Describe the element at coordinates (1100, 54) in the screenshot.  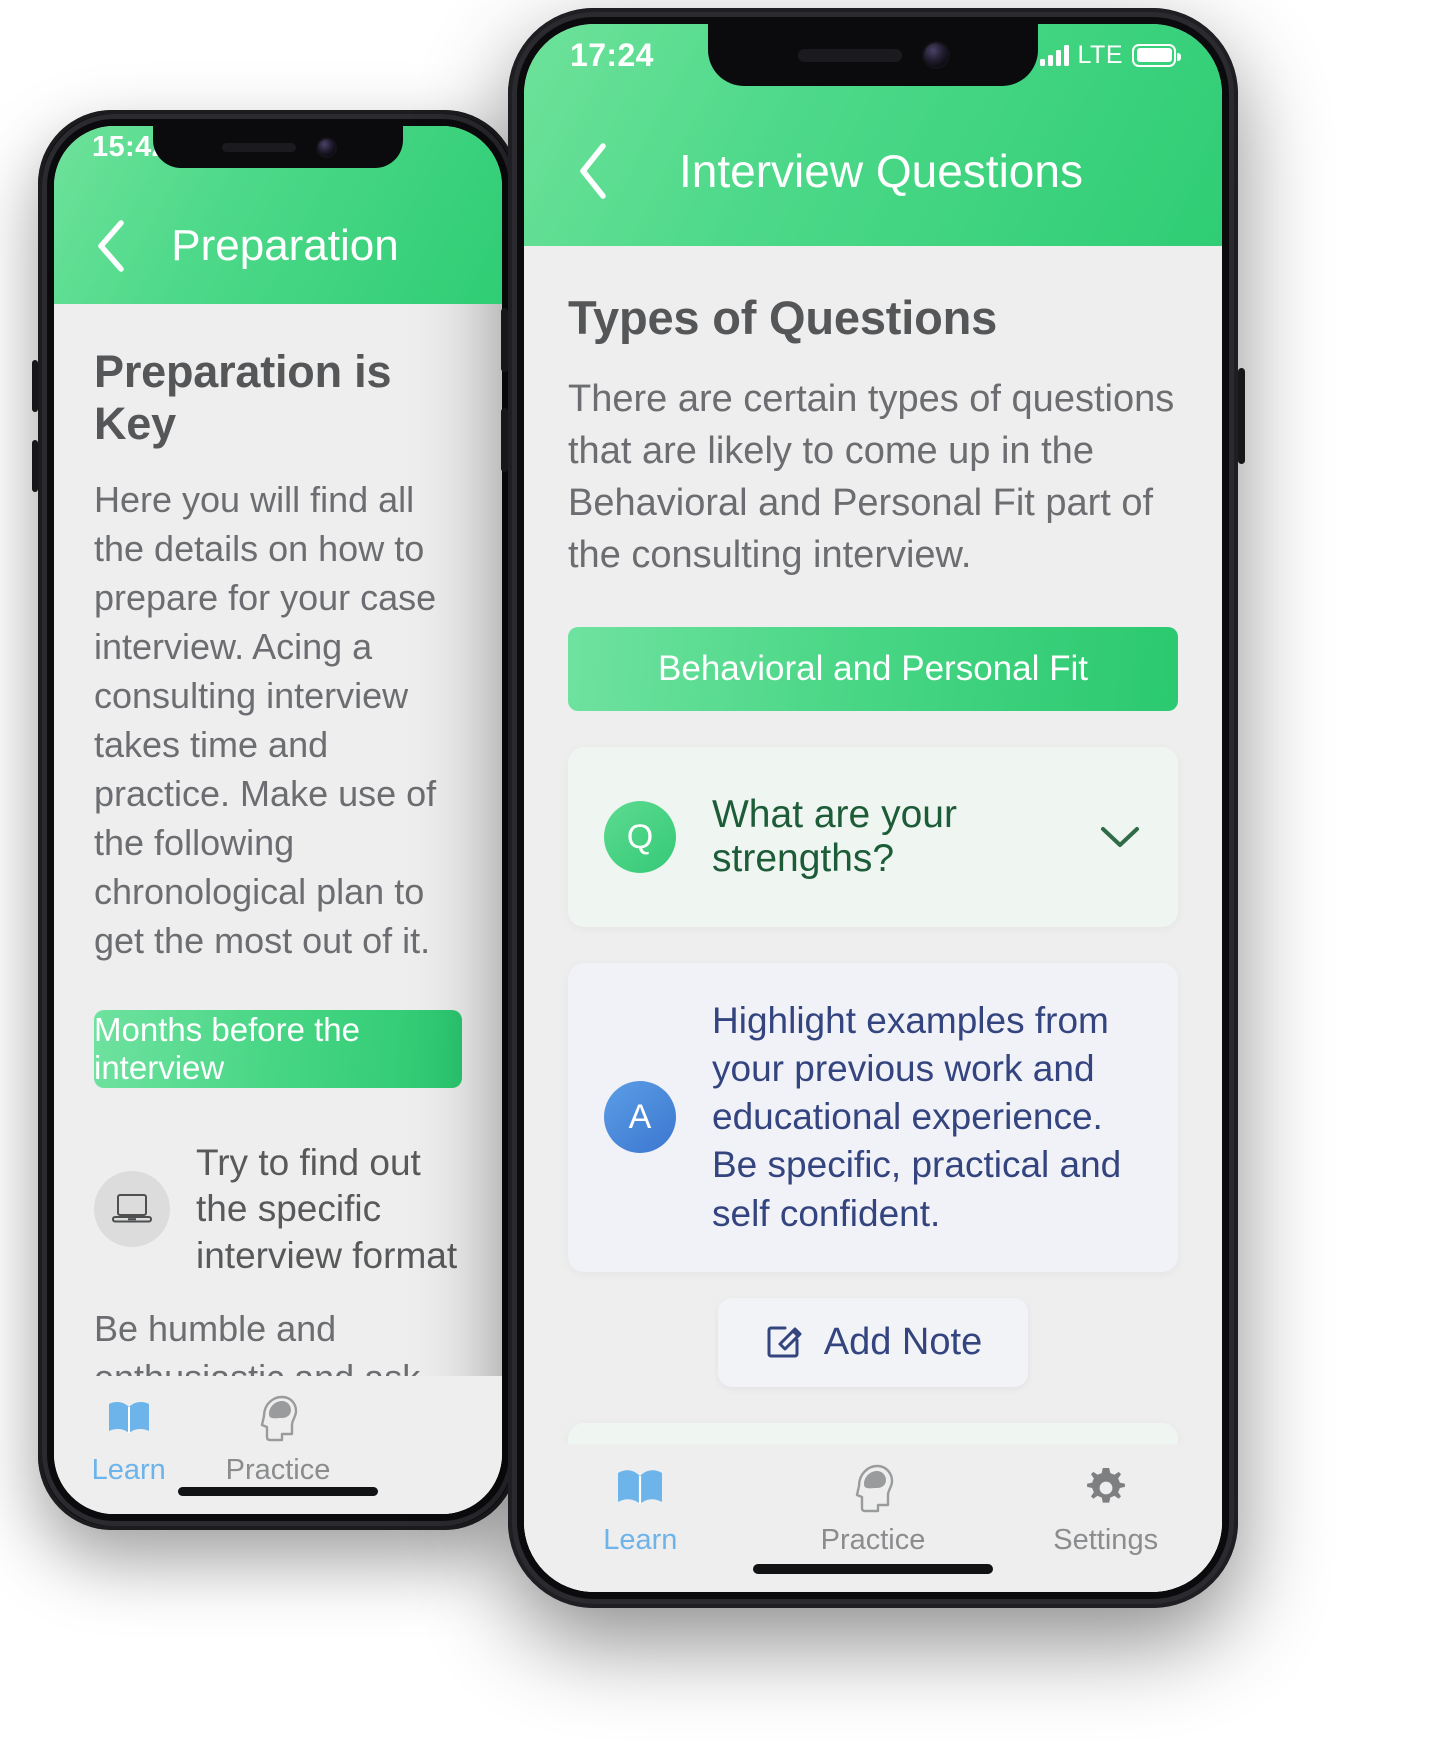
I see `network-type-label: LTE` at that location.